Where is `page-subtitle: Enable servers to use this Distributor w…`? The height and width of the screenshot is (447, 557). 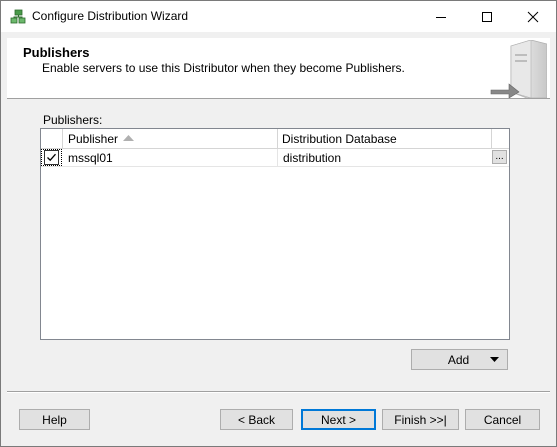
page-subtitle: Enable servers to use this Distributor w… is located at coordinates (223, 68).